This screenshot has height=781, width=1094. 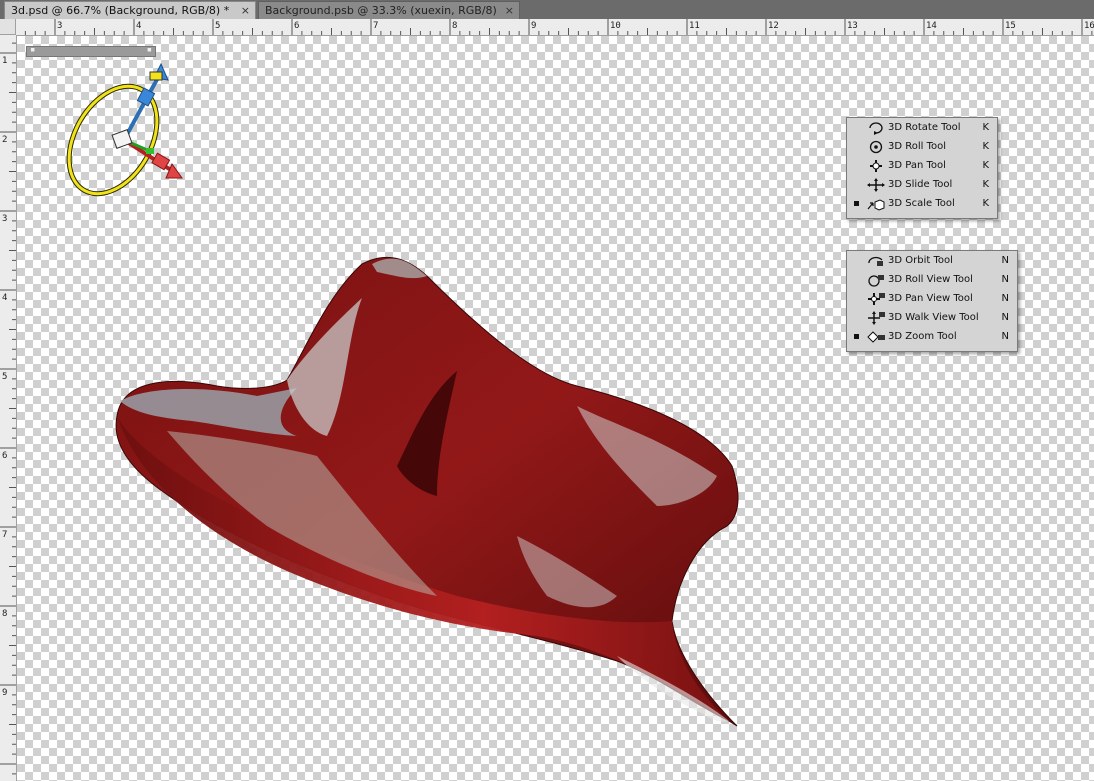 I want to click on menu-item-label: 3D Scale Tool, so click(x=921, y=203).